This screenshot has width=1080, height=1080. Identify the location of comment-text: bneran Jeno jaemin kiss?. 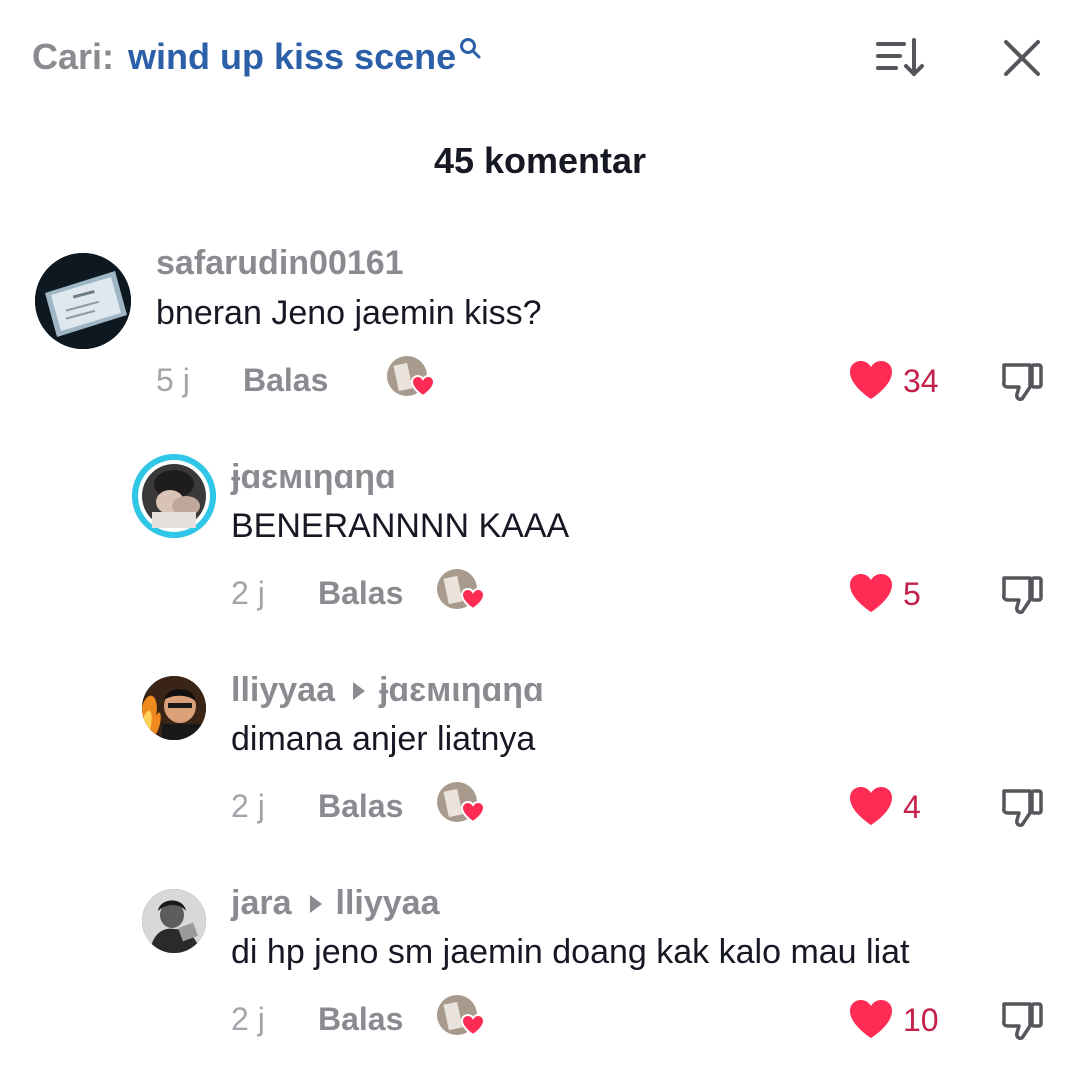
(349, 313).